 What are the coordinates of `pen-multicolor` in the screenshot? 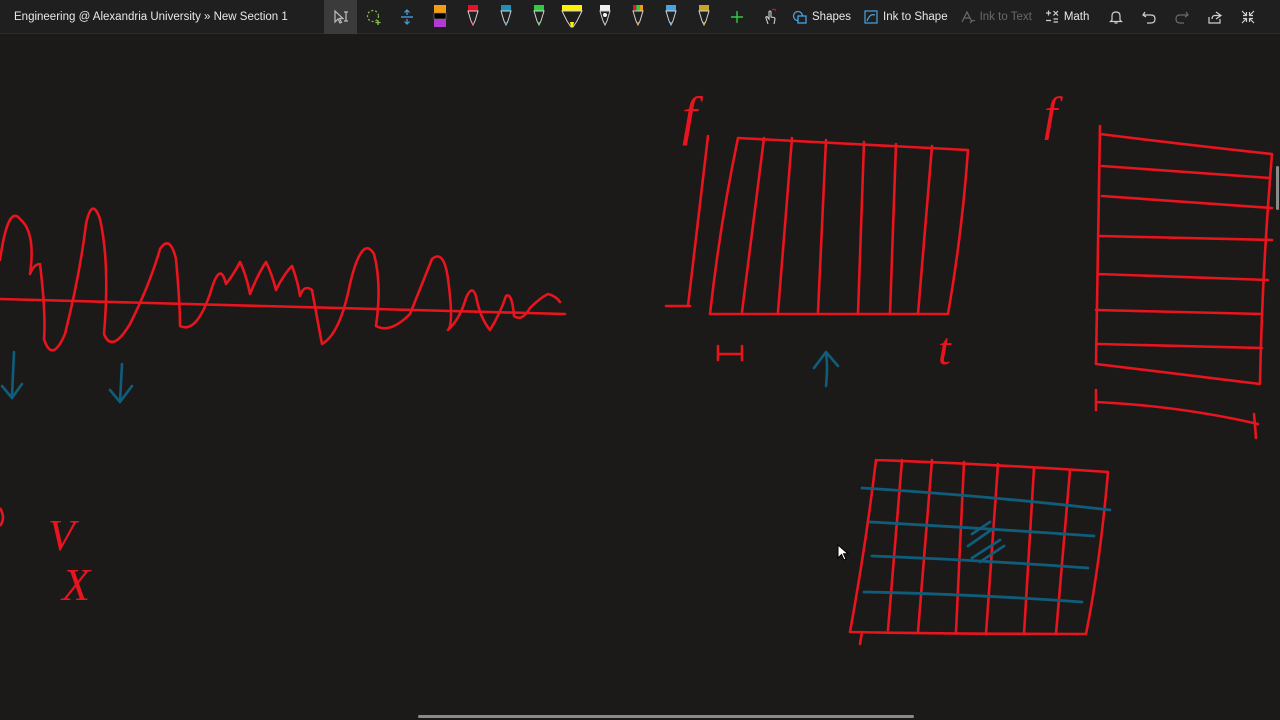 It's located at (439, 17).